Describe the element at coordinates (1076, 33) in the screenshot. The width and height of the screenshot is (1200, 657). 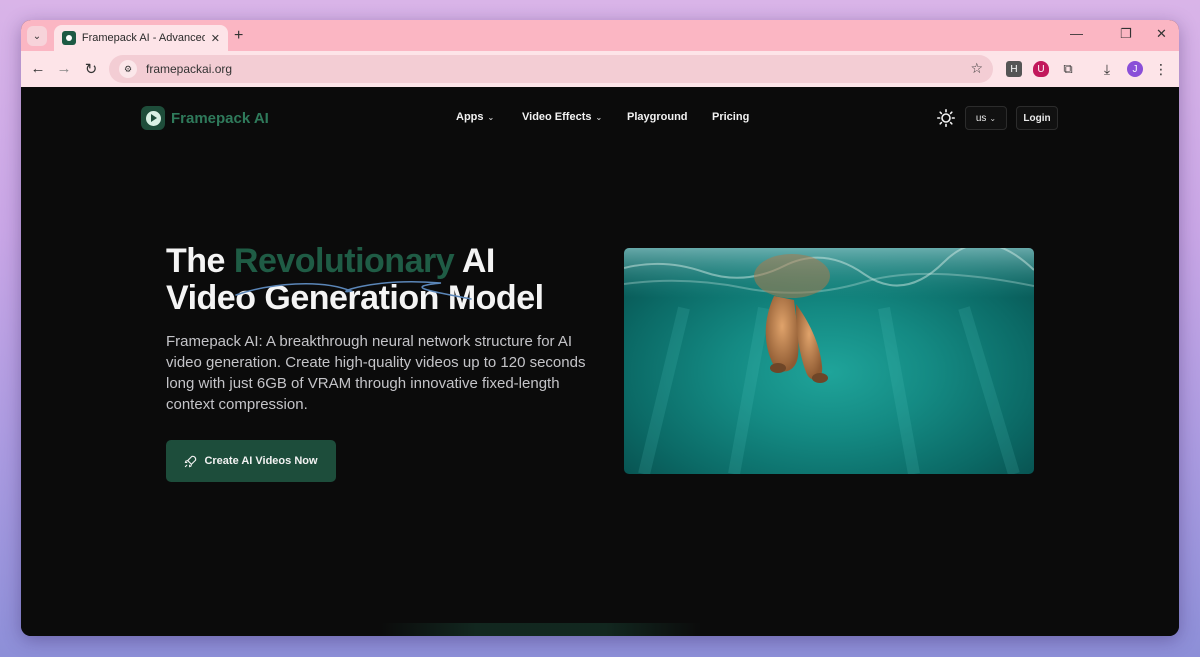
I see `minimize-icon: —` at that location.